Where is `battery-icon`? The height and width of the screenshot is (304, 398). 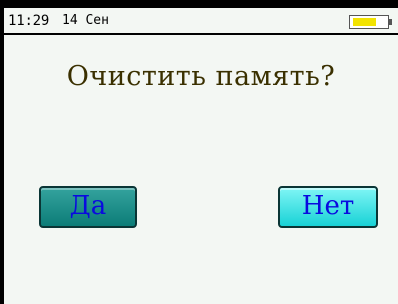
battery-icon is located at coordinates (369, 22).